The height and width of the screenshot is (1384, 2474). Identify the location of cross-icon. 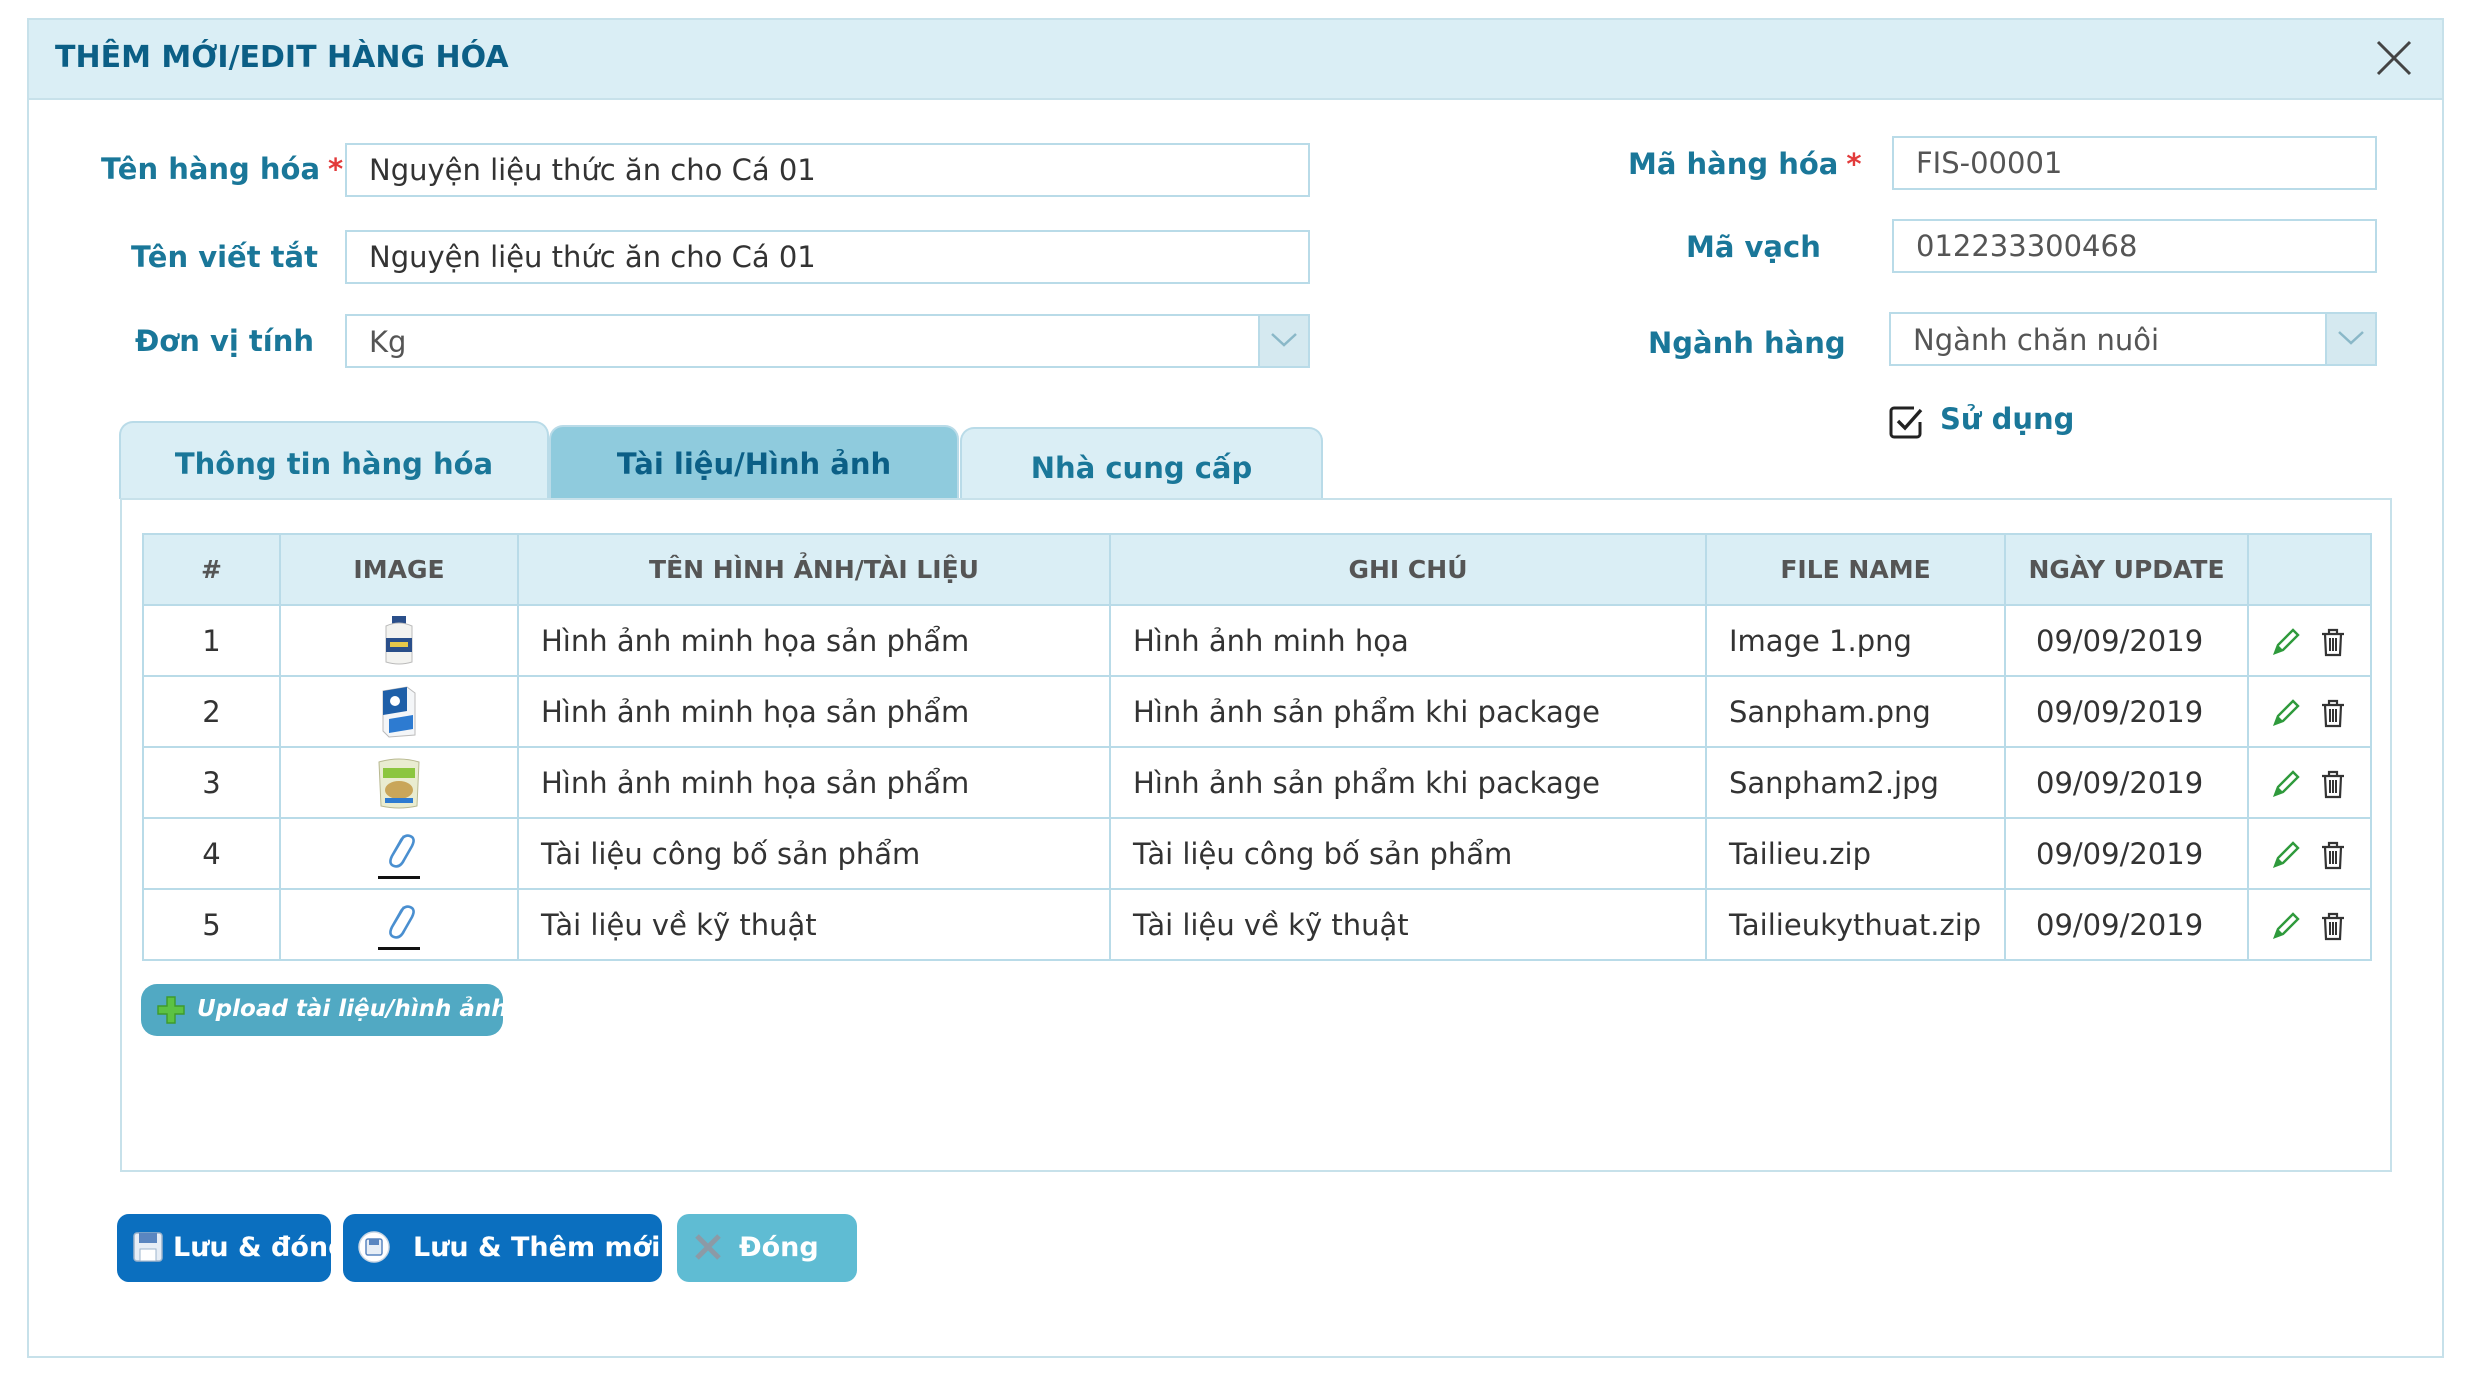
(708, 1247).